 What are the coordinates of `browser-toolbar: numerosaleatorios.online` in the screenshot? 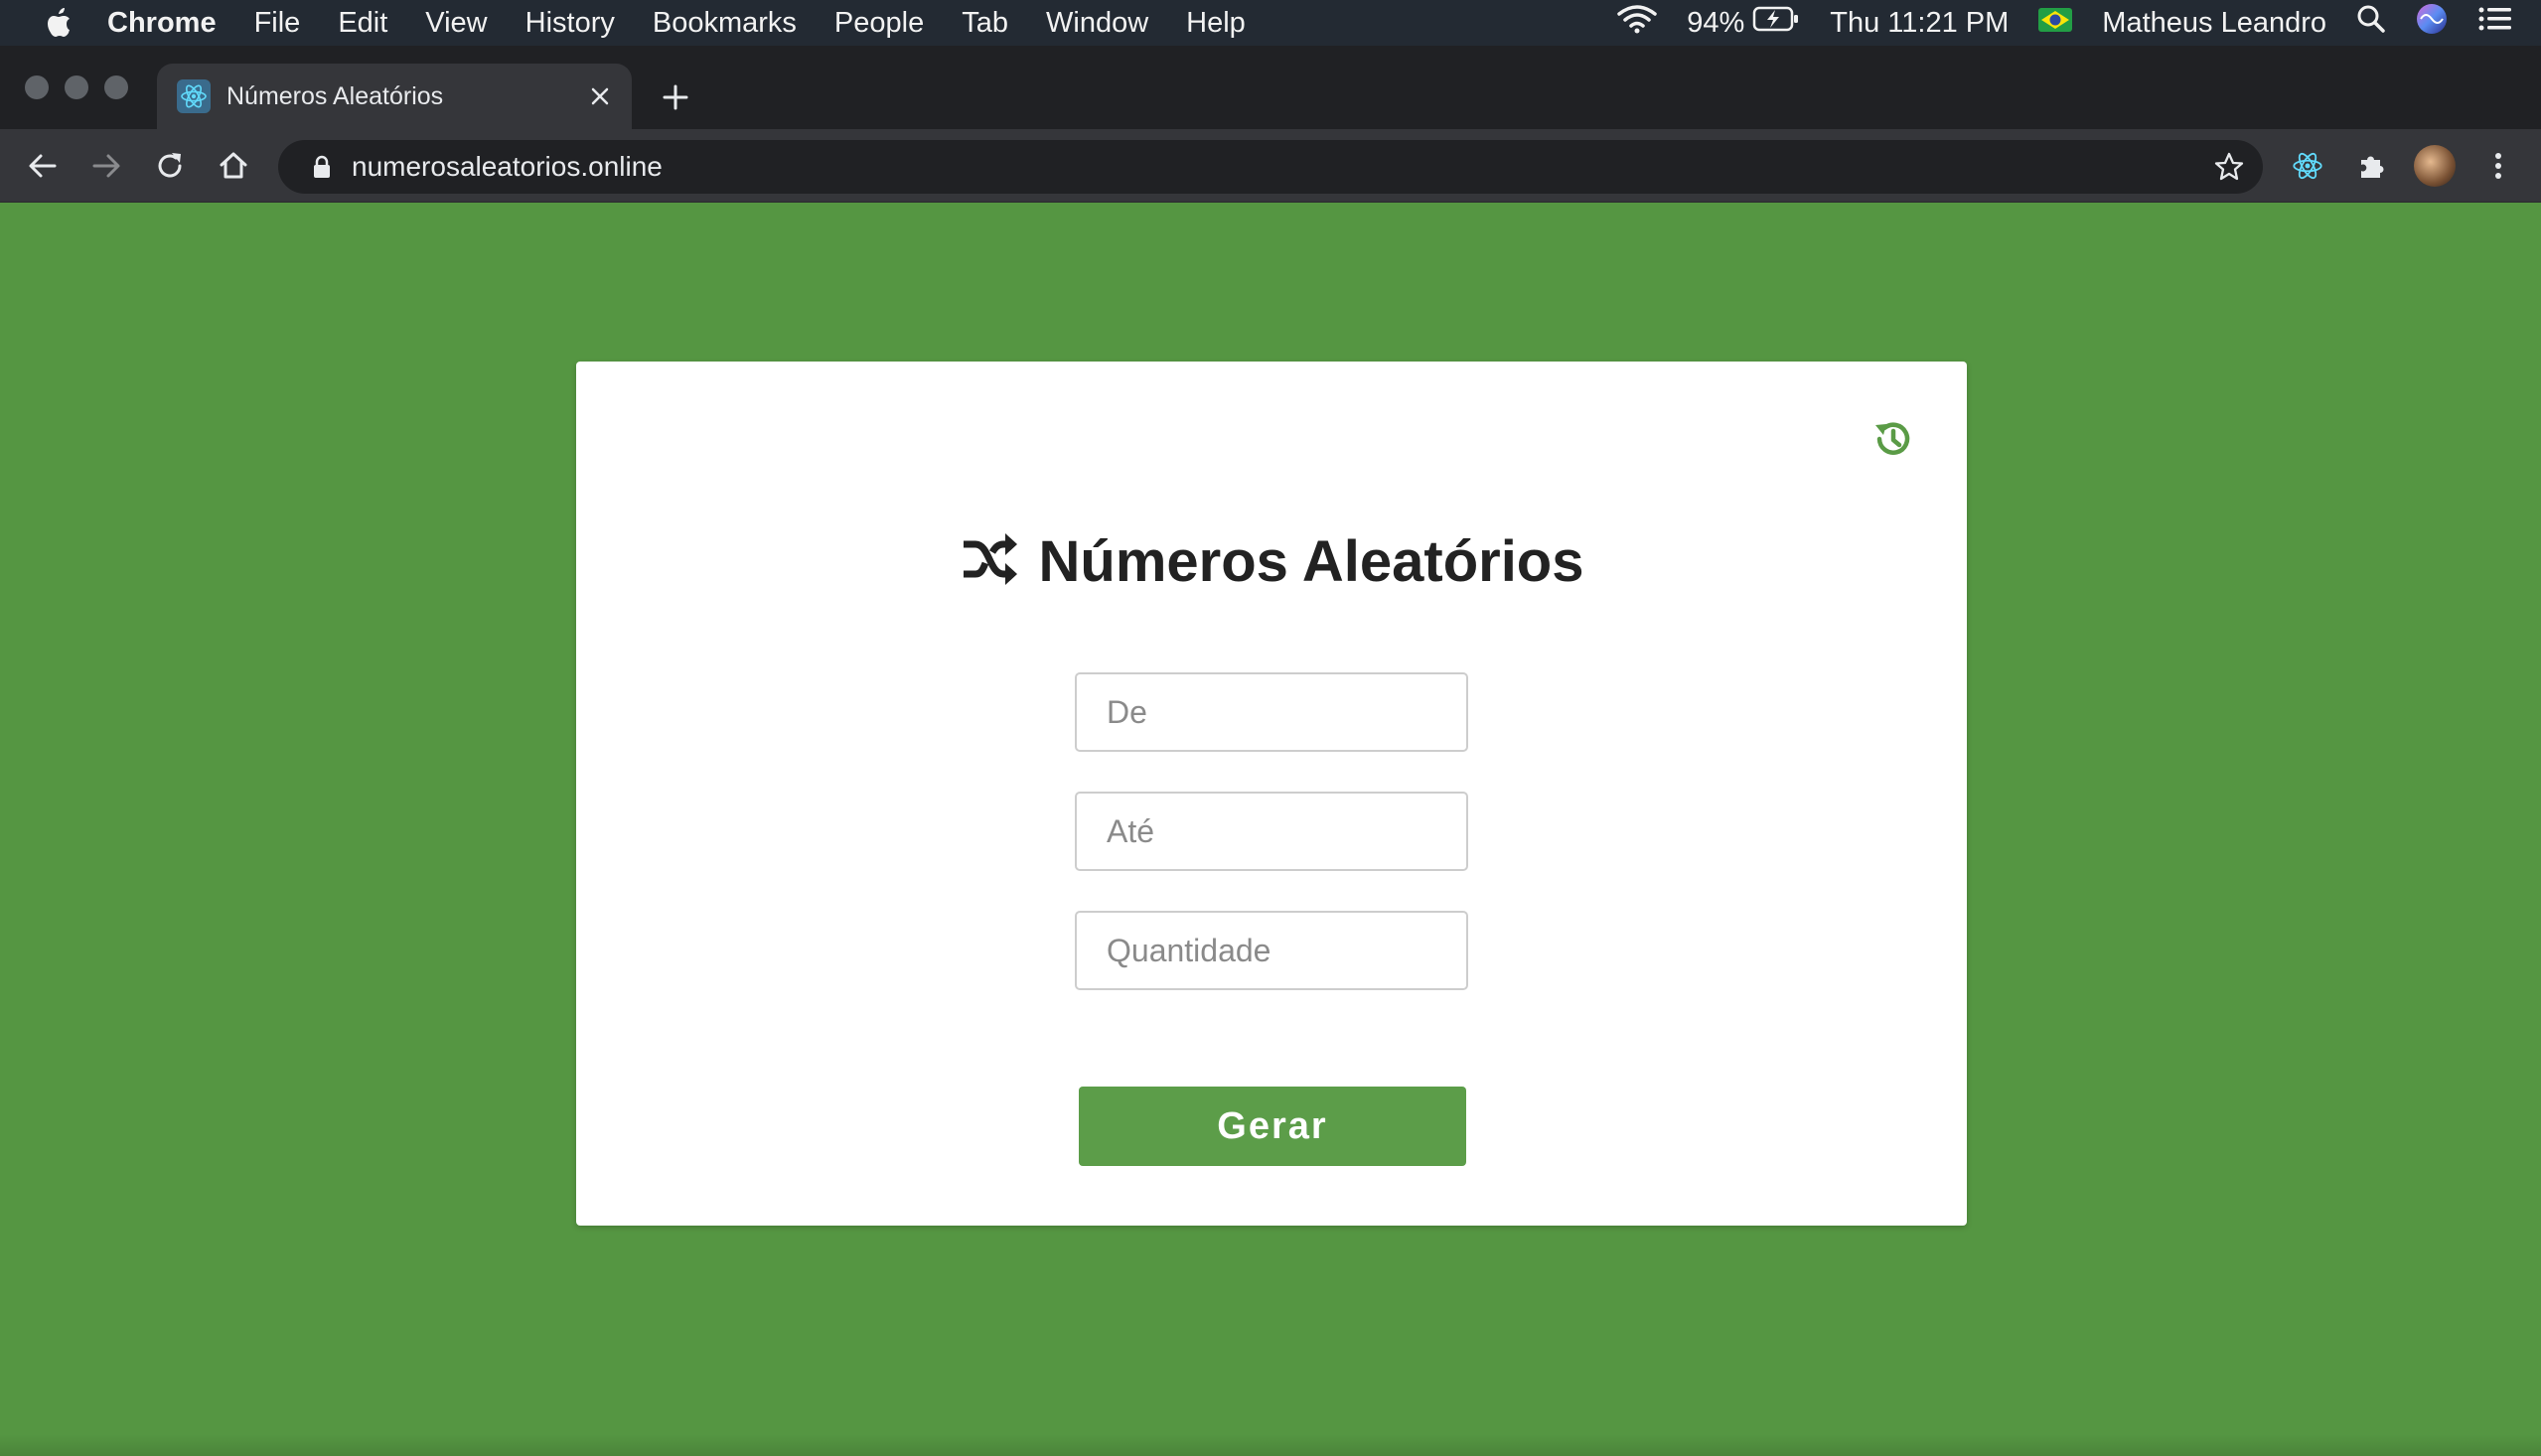 It's located at (1270, 166).